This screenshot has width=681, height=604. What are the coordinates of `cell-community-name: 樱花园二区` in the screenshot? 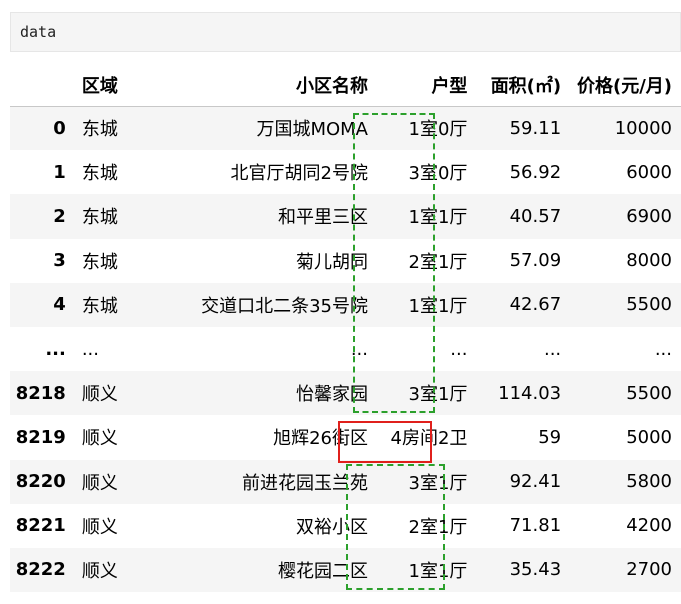 It's located at (323, 571).